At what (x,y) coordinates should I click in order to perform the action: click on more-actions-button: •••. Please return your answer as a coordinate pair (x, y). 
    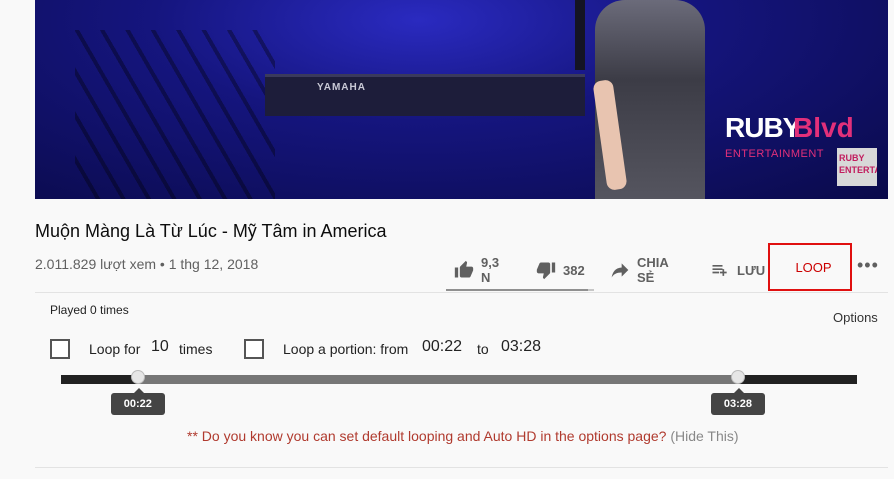
    Looking at the image, I should click on (869, 267).